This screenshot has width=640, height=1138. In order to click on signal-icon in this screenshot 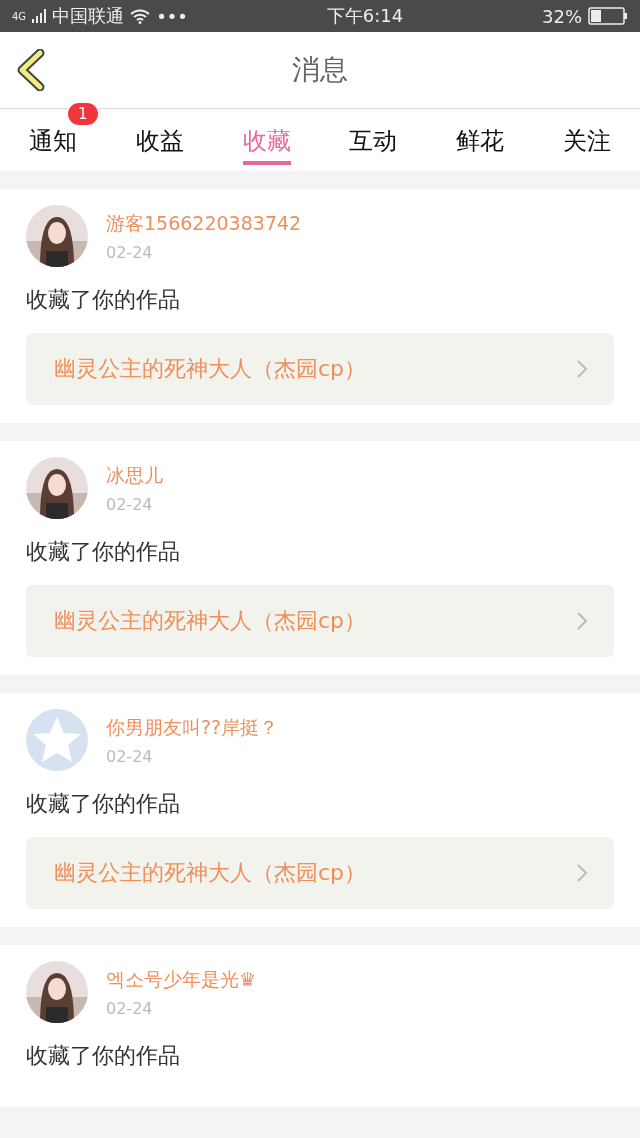, I will do `click(39, 16)`.